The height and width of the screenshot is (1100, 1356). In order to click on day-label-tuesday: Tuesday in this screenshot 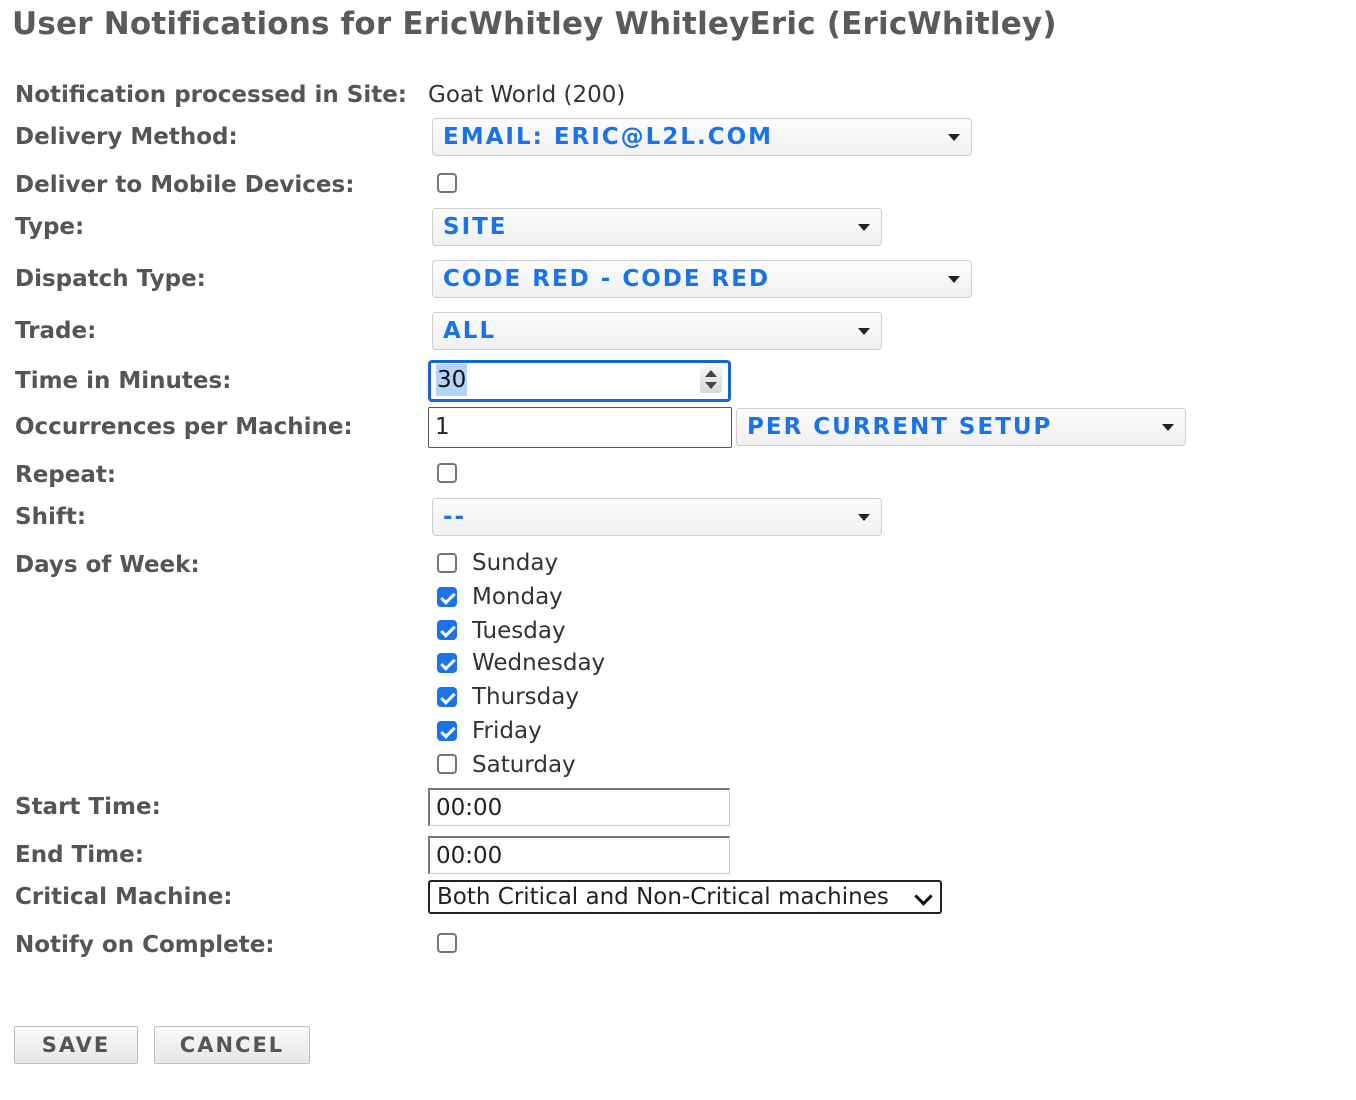, I will do `click(519, 631)`.